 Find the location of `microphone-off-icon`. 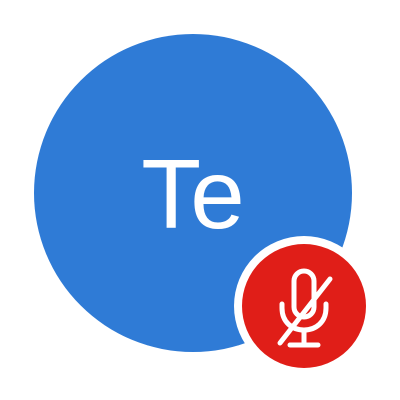

microphone-off-icon is located at coordinates (305, 308).